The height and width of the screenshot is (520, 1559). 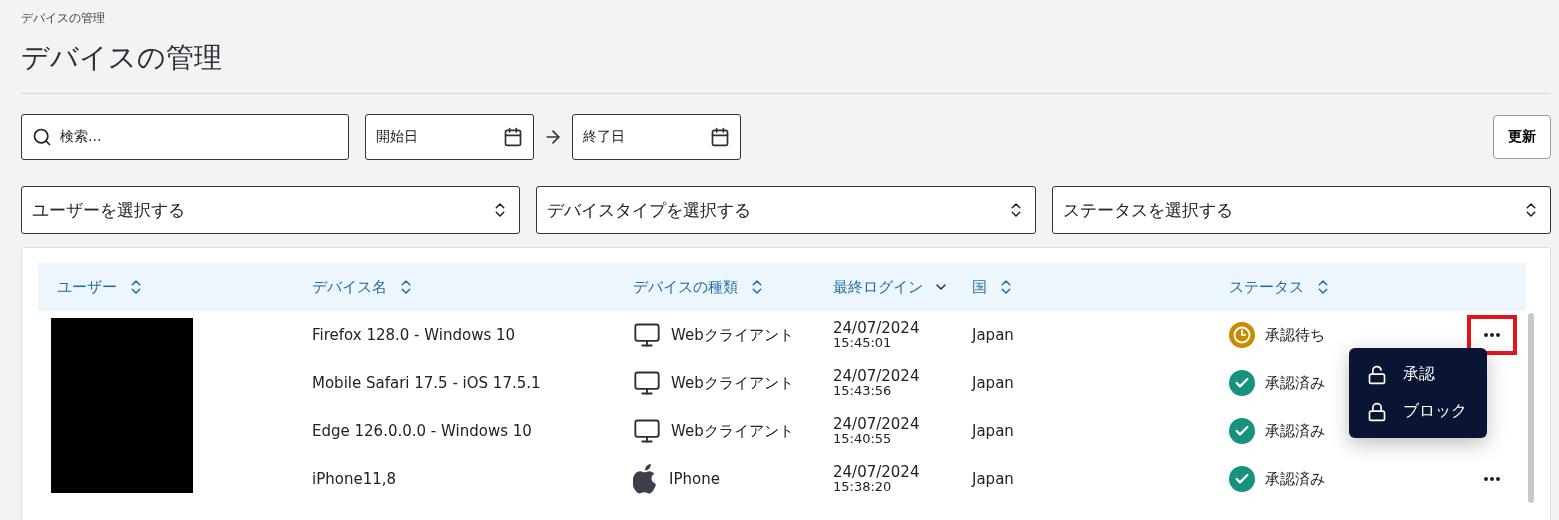 What do you see at coordinates (108, 210) in the screenshot?
I see `select-placeholder: ユーザーを選択する` at bounding box center [108, 210].